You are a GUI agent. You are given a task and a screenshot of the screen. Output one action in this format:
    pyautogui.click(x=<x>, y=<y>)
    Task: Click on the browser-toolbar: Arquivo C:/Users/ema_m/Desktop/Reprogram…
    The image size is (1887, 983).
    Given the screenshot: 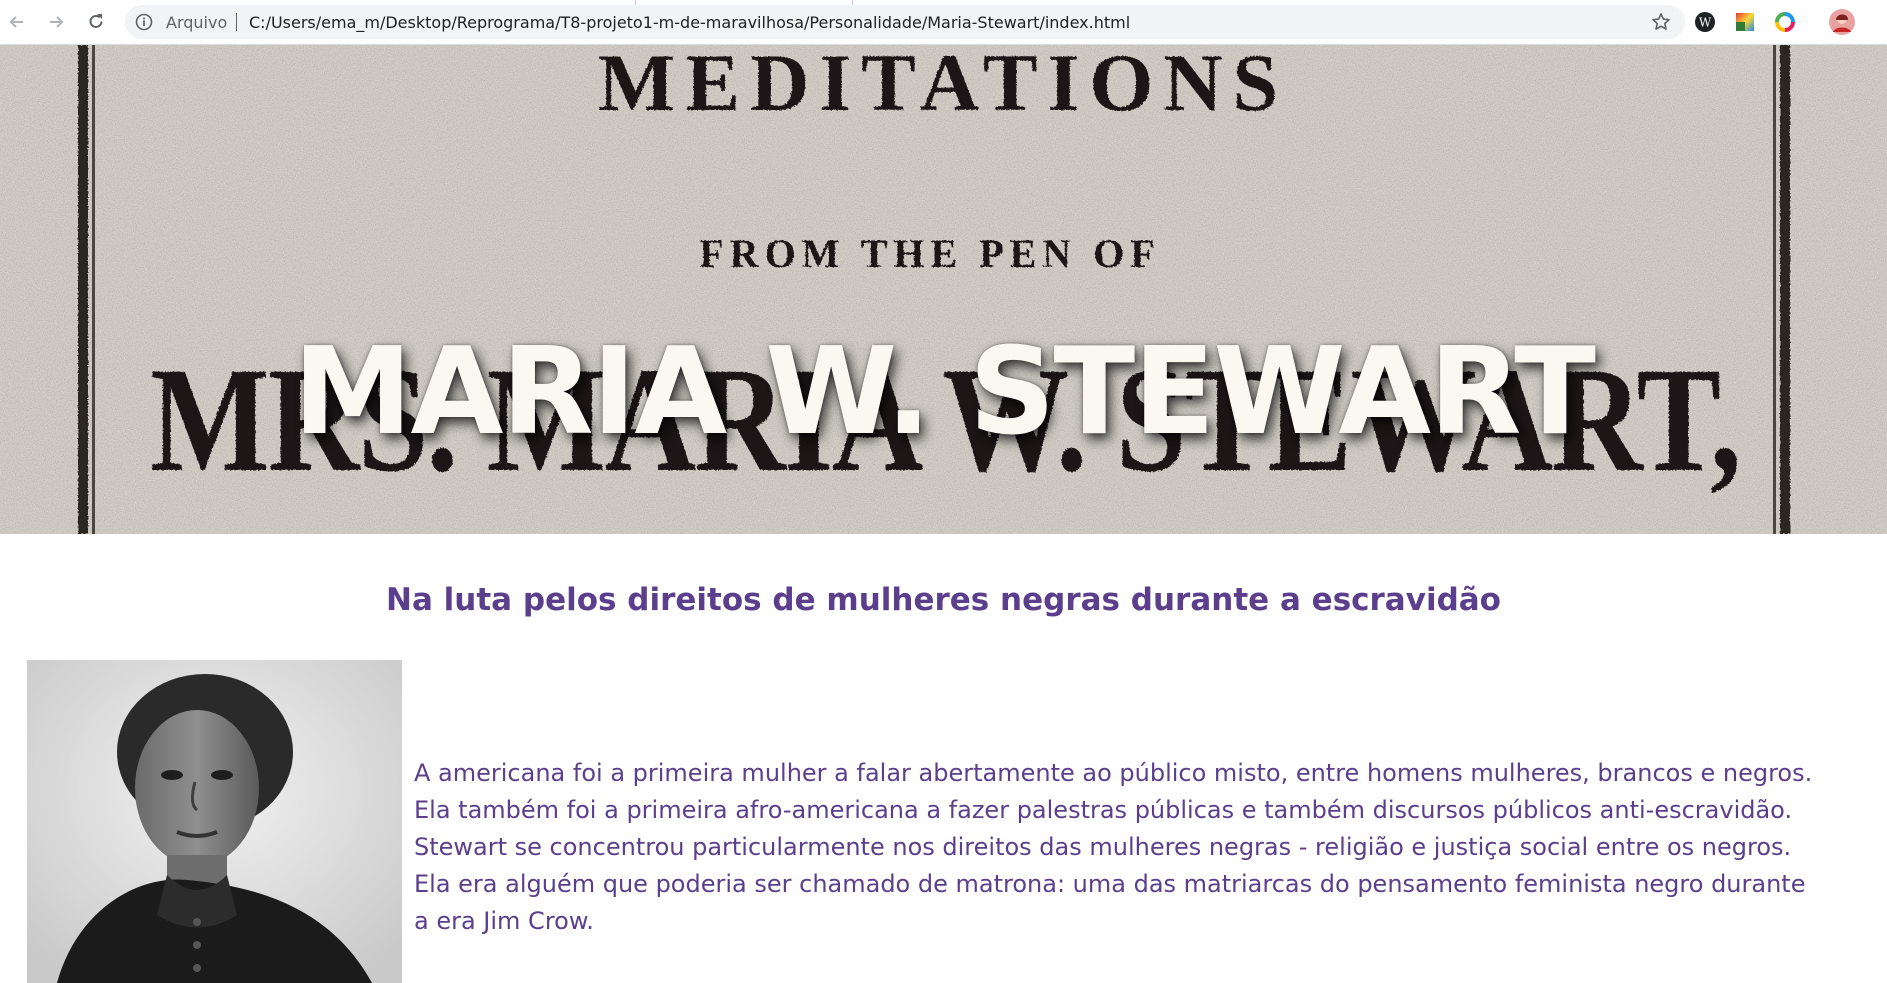 What is the action you would take?
    pyautogui.click(x=943, y=22)
    